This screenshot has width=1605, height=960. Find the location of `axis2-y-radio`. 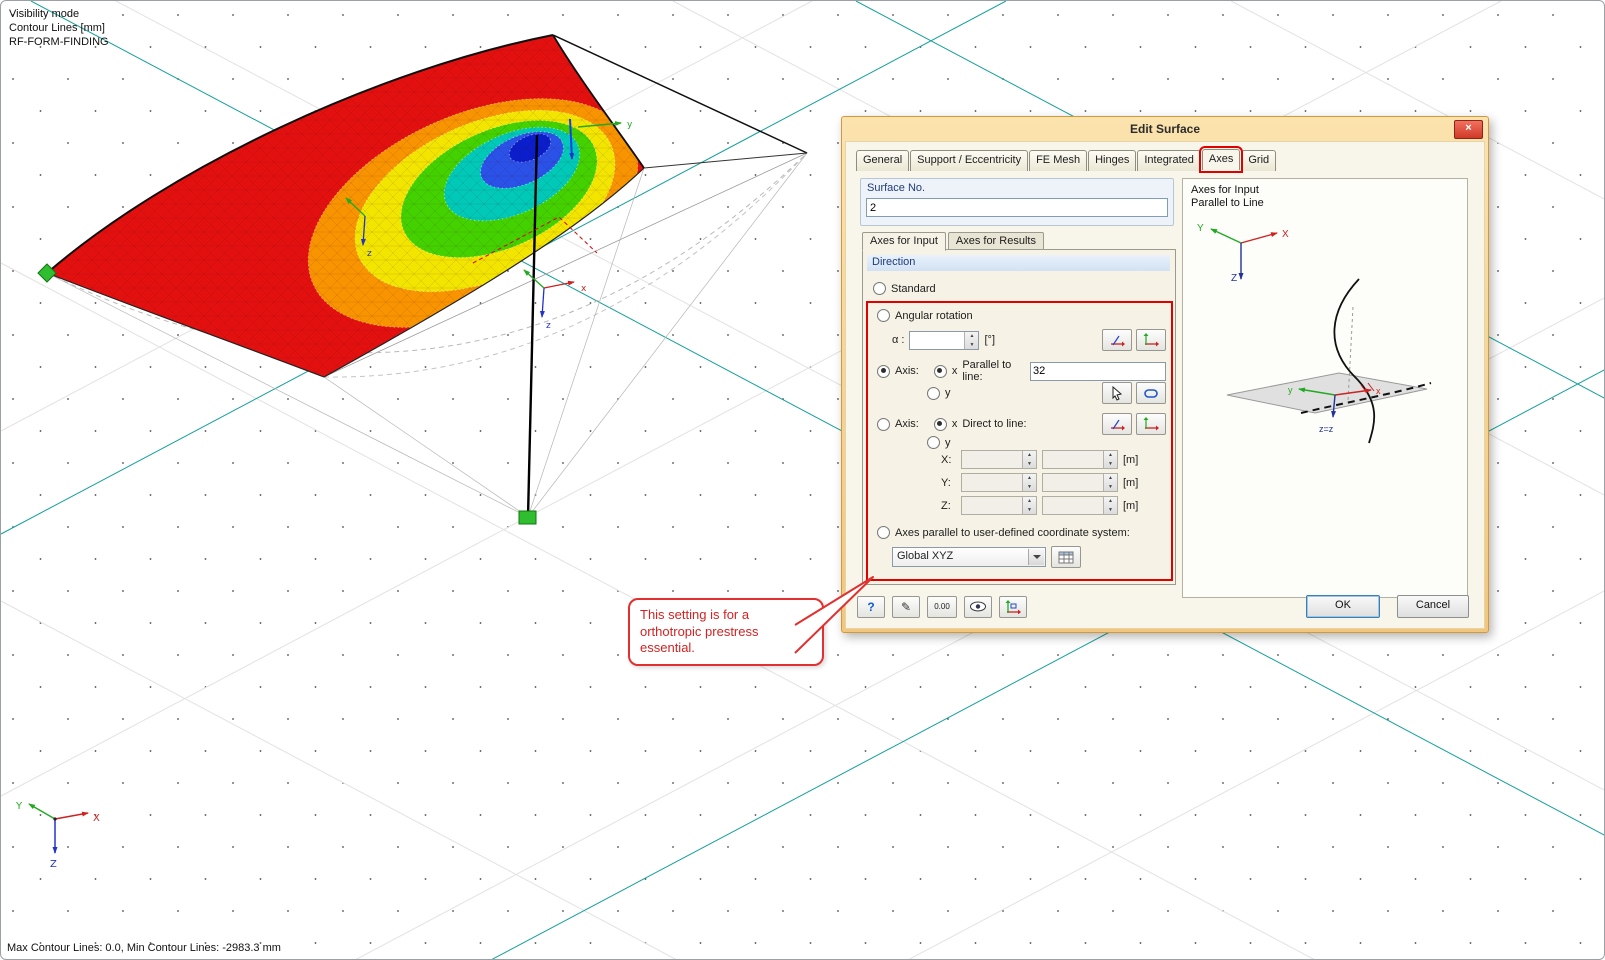

axis2-y-radio is located at coordinates (933, 442).